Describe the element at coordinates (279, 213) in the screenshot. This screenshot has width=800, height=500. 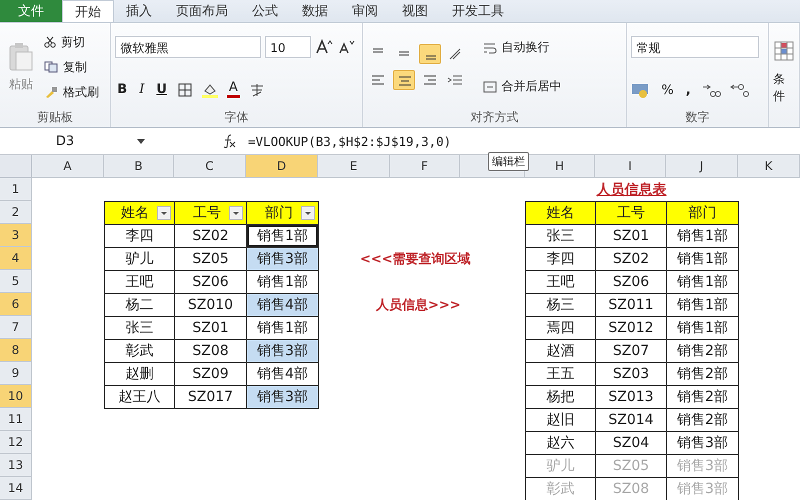
I see `header-text: 部门` at that location.